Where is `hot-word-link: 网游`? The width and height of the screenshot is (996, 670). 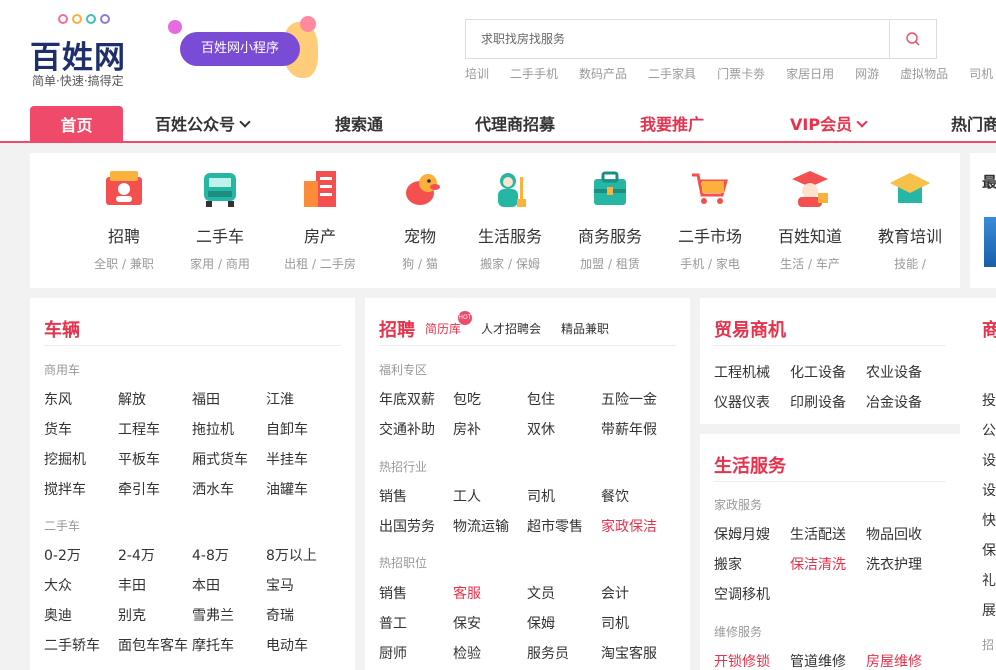
hot-word-link: 网游 is located at coordinates (867, 73).